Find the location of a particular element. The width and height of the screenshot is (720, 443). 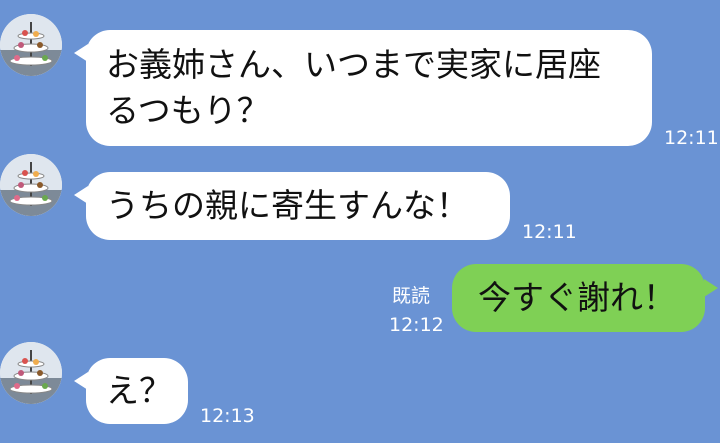

message-timestamp: 12:12 is located at coordinates (416, 325).